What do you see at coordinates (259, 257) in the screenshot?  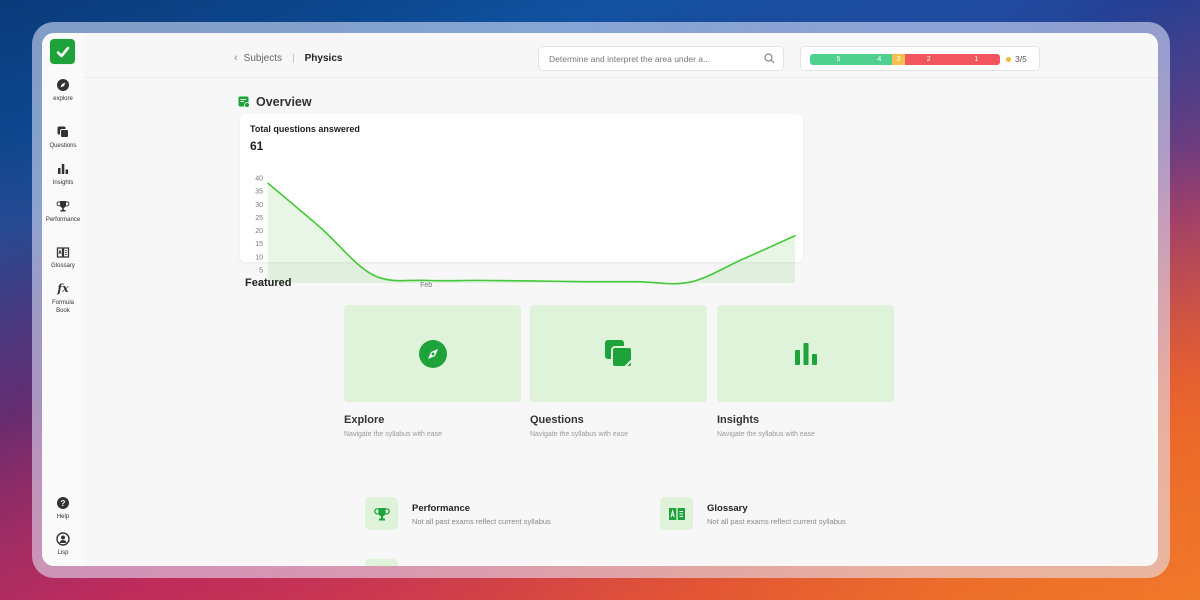 I see `y-tick-label: 10` at bounding box center [259, 257].